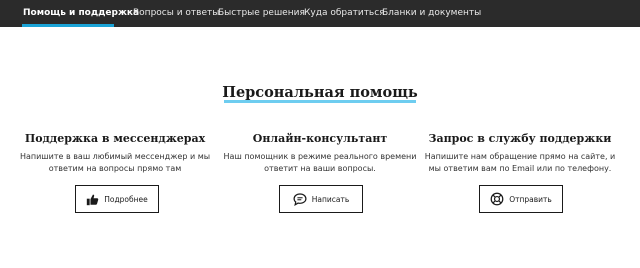 This screenshot has width=640, height=268. What do you see at coordinates (126, 199) in the screenshot?
I see `more-button-label: Подробнее` at bounding box center [126, 199].